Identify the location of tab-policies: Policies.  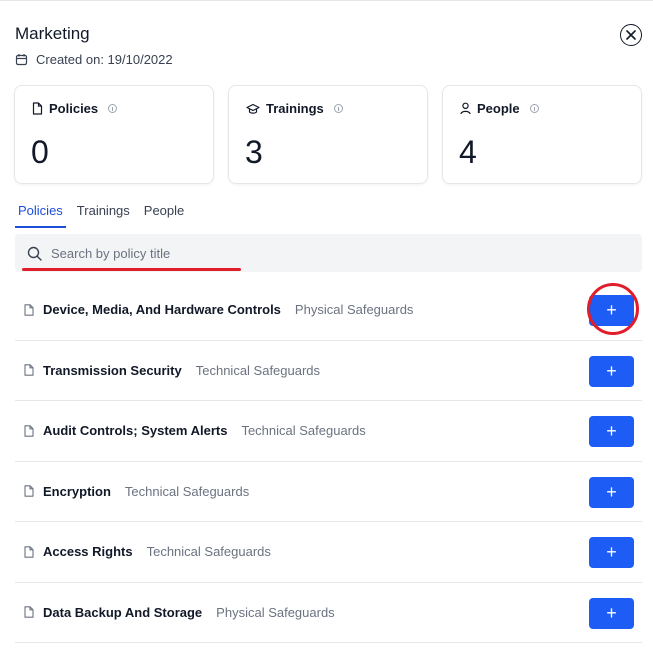
(40, 214).